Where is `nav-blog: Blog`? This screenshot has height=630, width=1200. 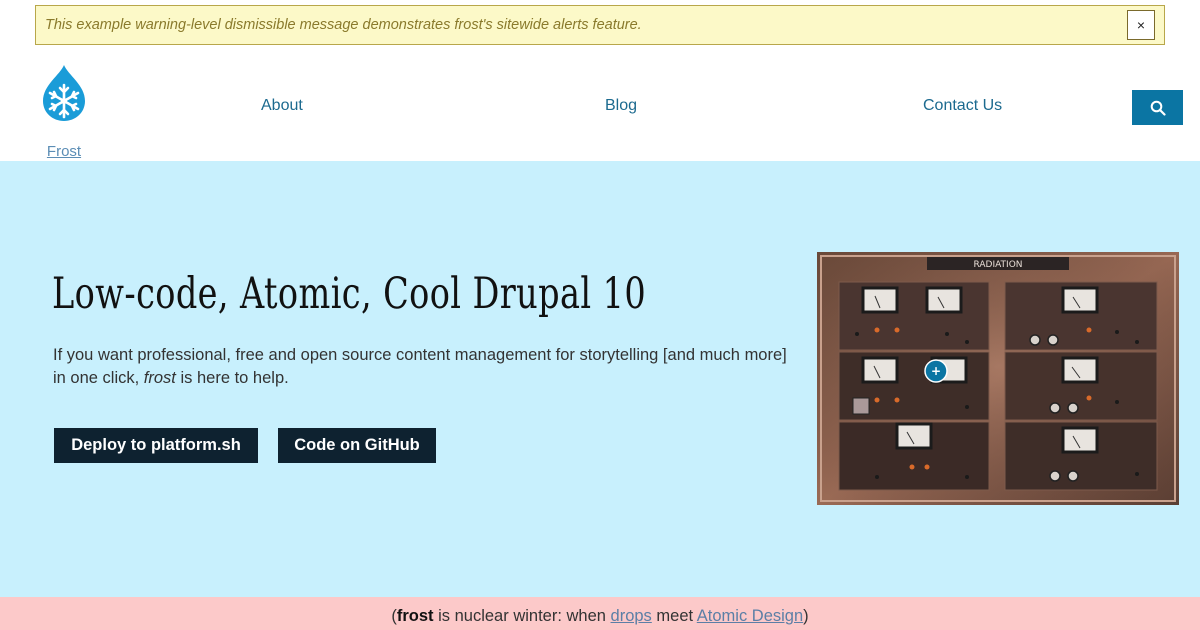 nav-blog: Blog is located at coordinates (621, 106).